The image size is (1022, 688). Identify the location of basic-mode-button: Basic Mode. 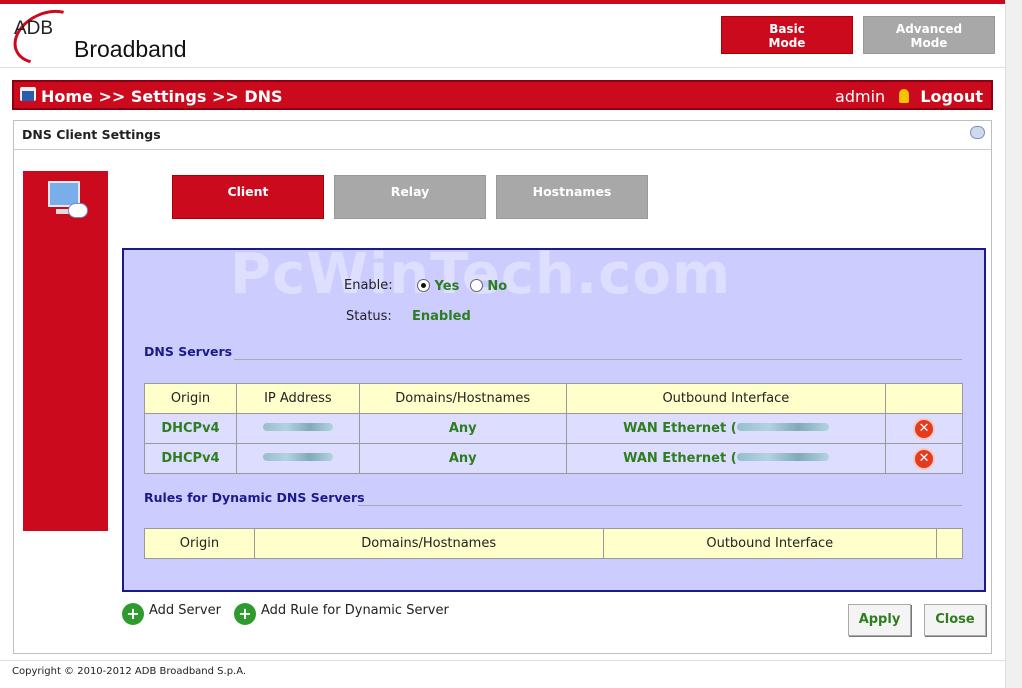
(787, 35).